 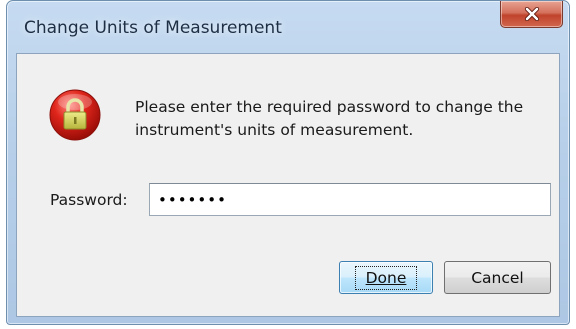 I want to click on close-button, so click(x=531, y=14).